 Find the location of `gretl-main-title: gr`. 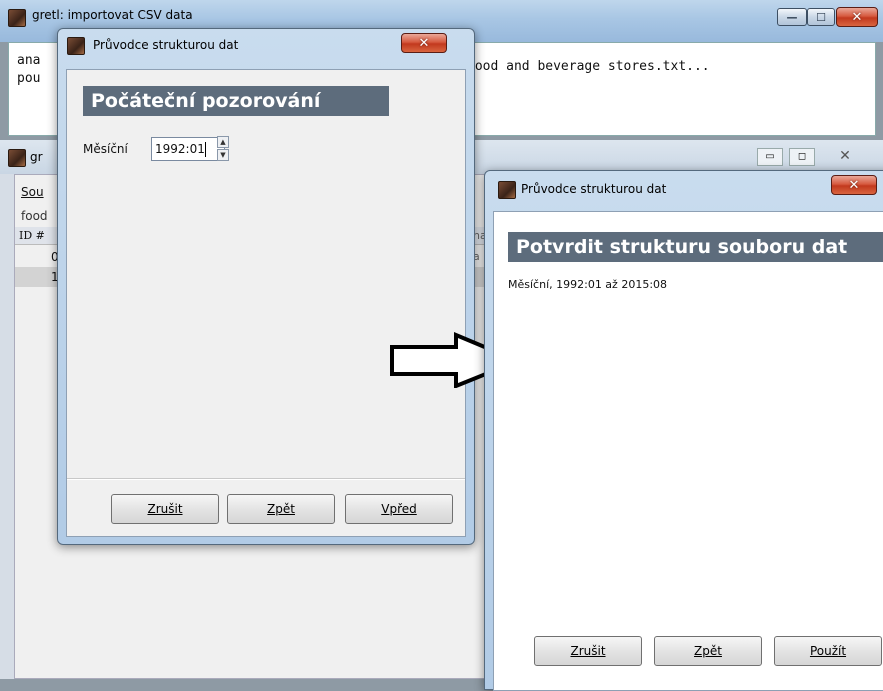

gretl-main-title: gr is located at coordinates (36, 157).